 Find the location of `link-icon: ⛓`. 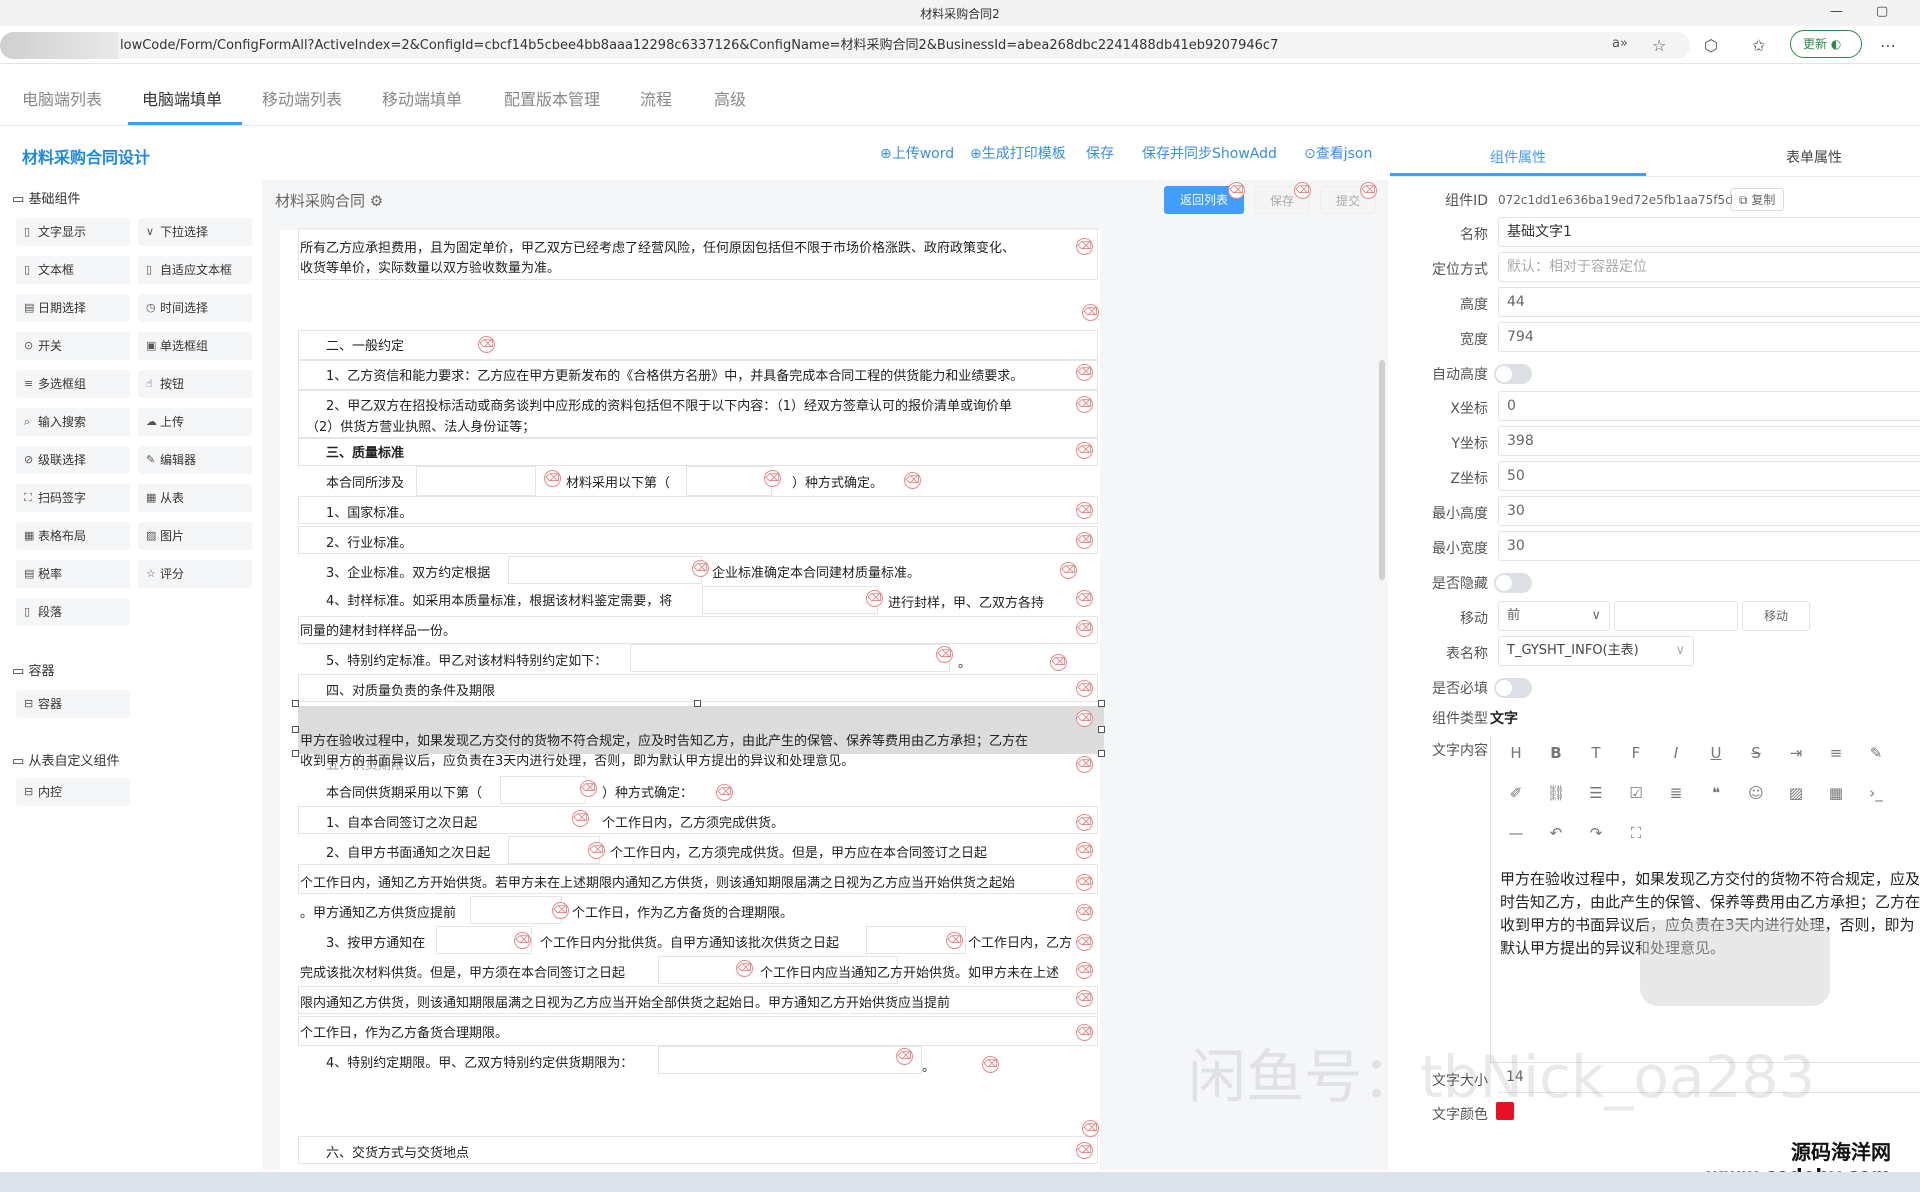

link-icon: ⛓ is located at coordinates (1556, 793).